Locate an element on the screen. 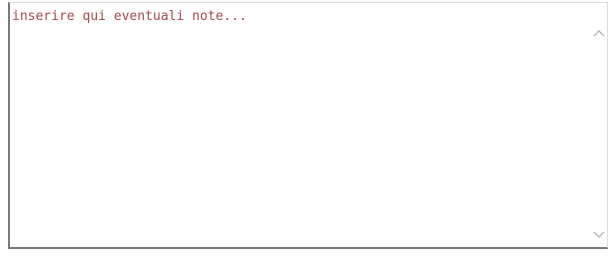  scroll-down-button is located at coordinates (599, 235).